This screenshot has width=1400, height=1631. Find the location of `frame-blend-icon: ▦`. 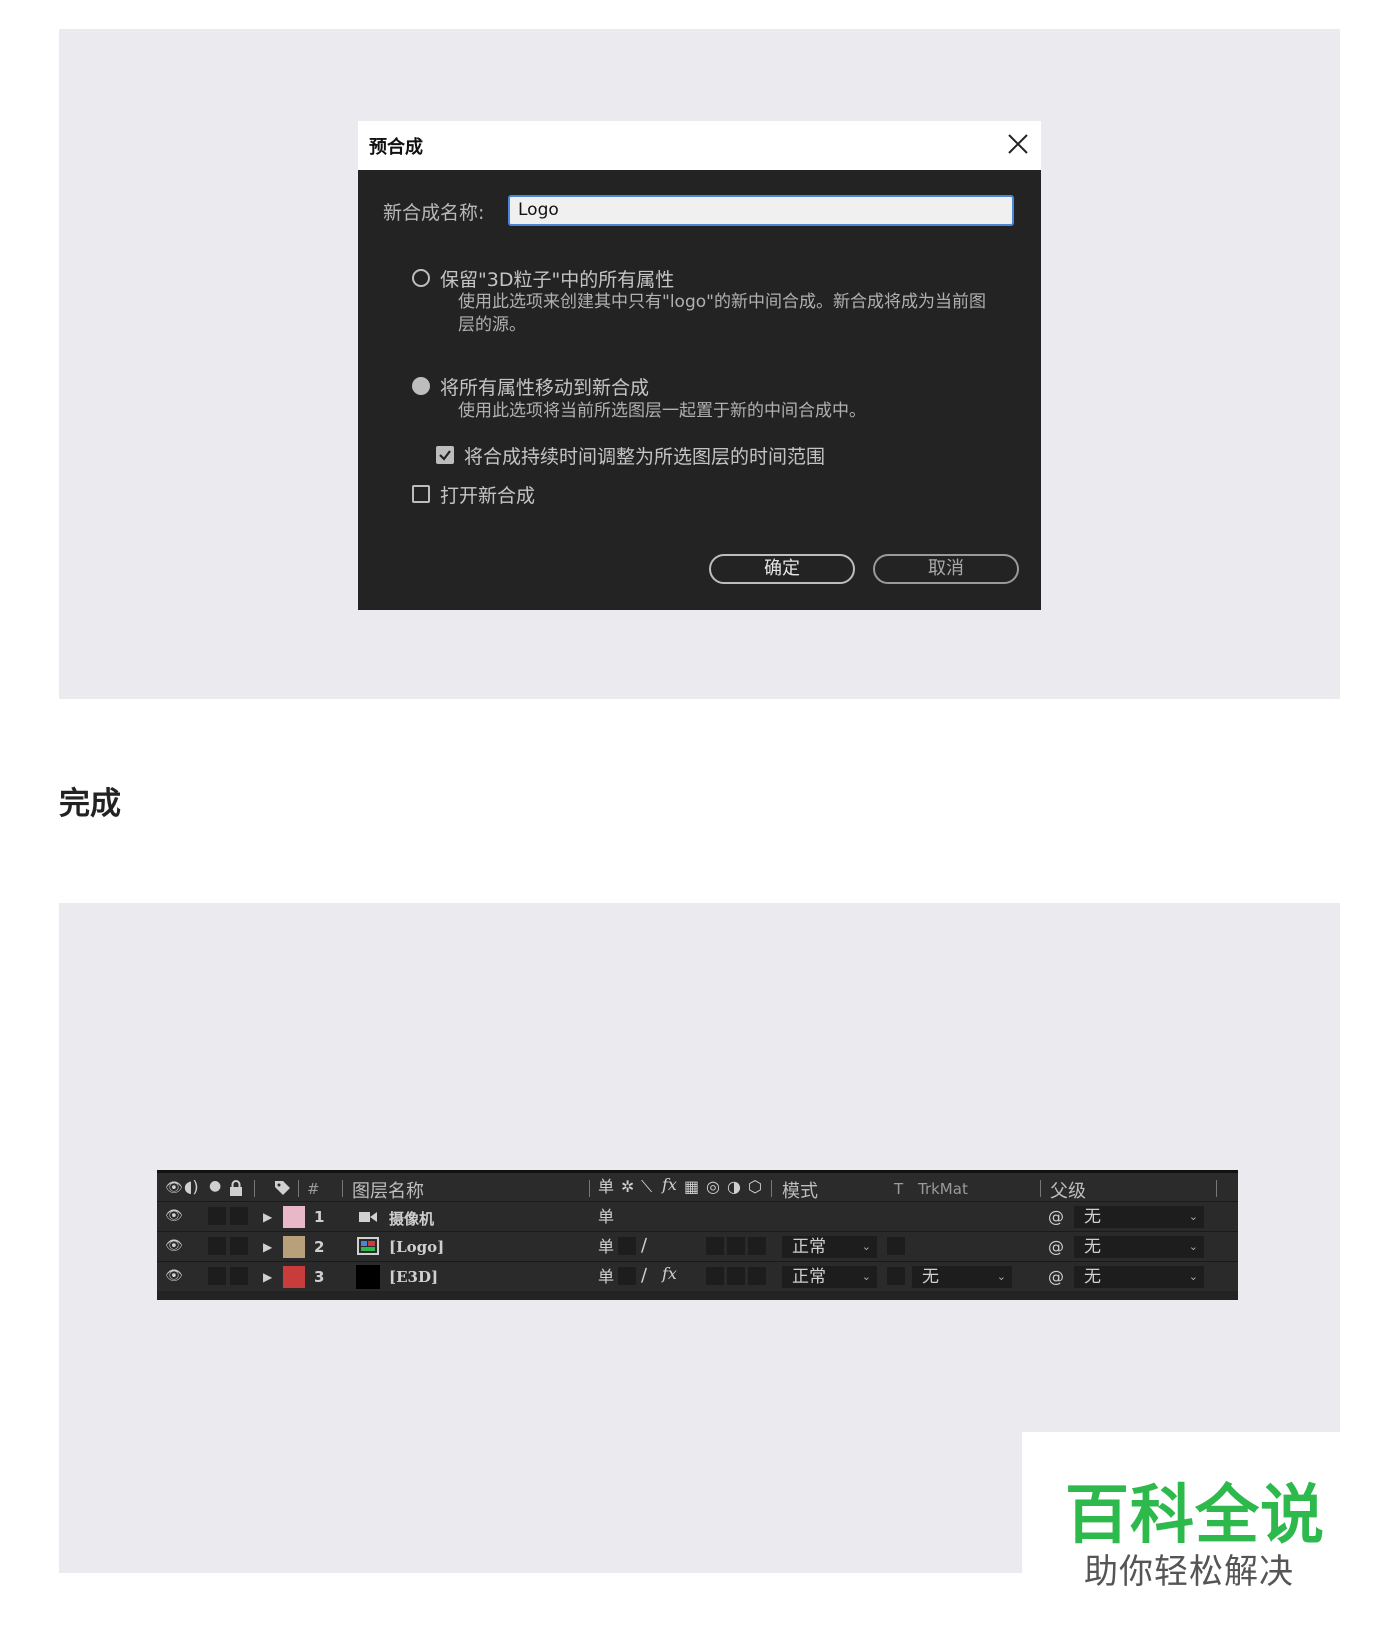

frame-blend-icon: ▦ is located at coordinates (691, 1187).